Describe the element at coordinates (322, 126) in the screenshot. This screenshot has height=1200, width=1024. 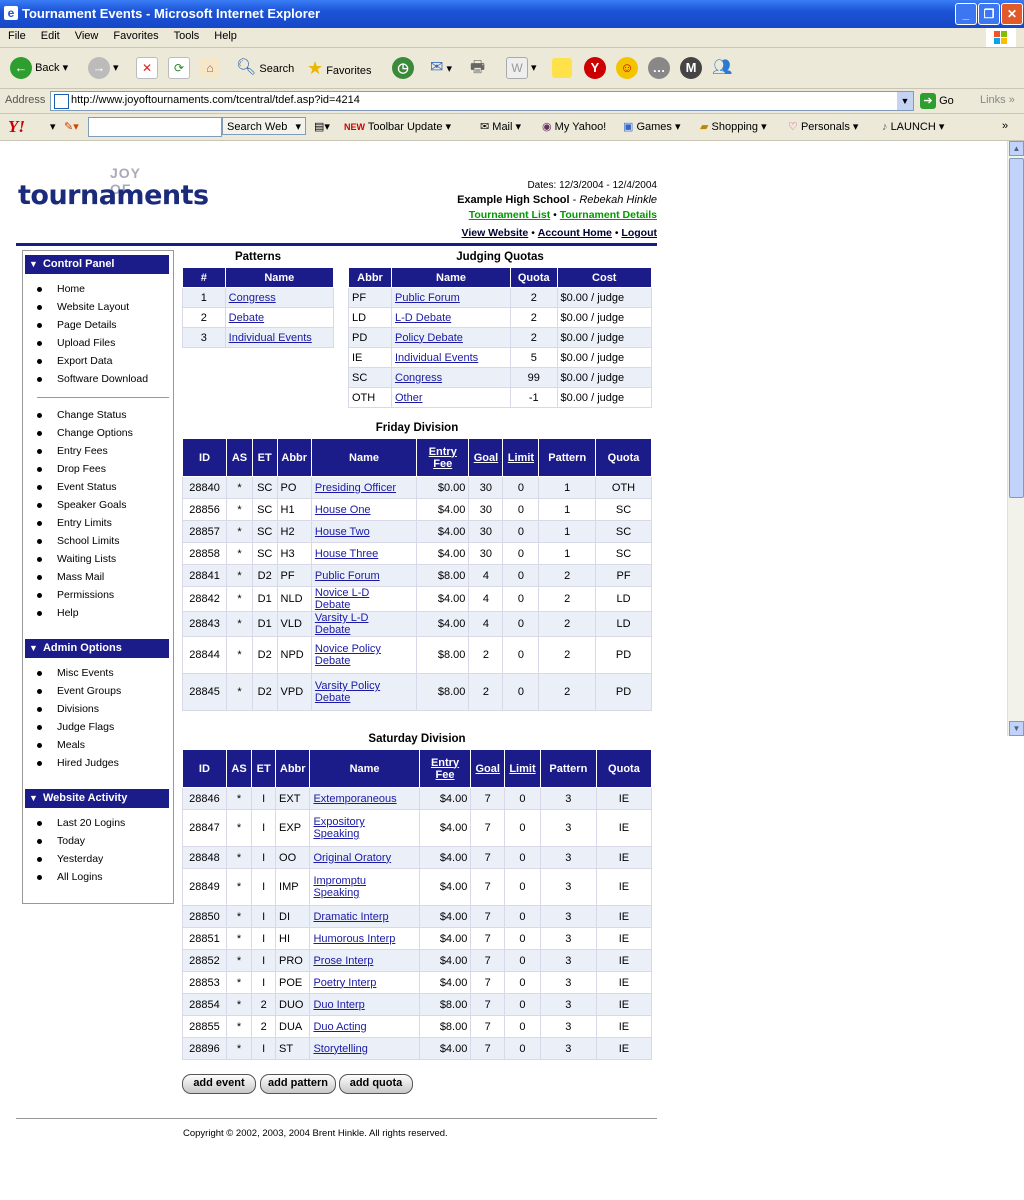
I see `toolbar-options-icon: ▤▾` at that location.